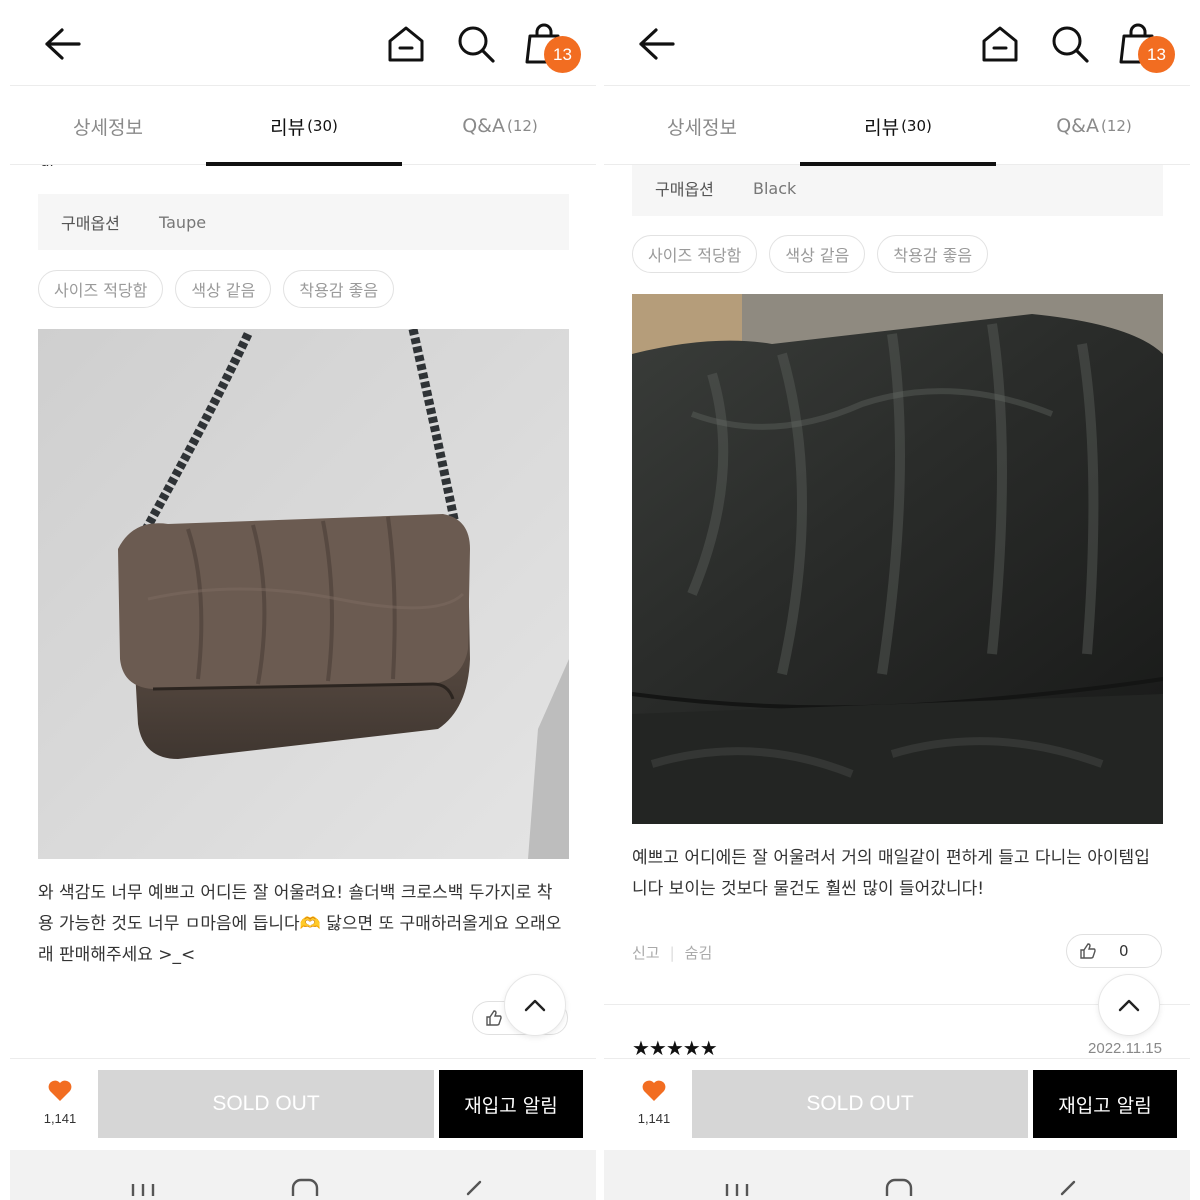 This screenshot has height=1200, width=1200. Describe the element at coordinates (303, 222) in the screenshot. I see `purchase-option: 구매옵션 Taupe` at that location.